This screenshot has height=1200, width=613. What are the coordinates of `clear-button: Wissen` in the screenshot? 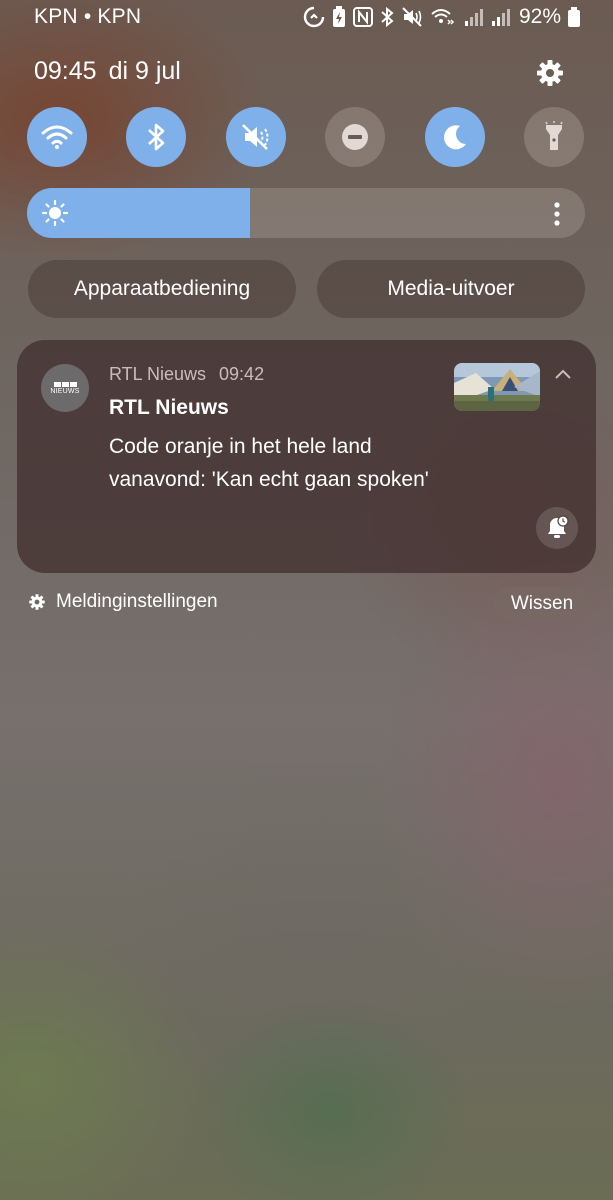 It's located at (542, 603).